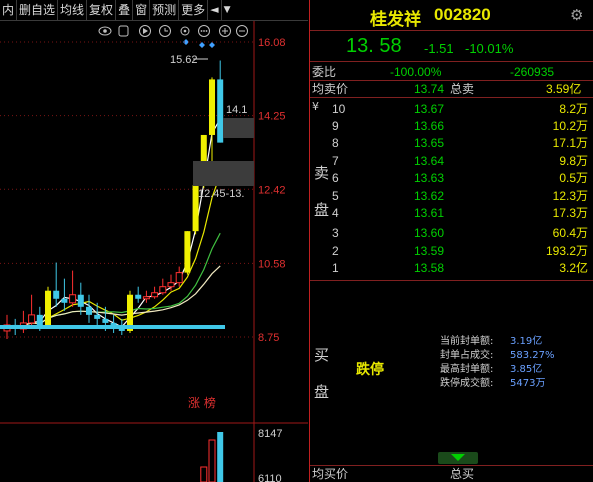  What do you see at coordinates (497, 384) in the screenshot?
I see `stat-row: 跌停成交额: 5473万` at bounding box center [497, 384].